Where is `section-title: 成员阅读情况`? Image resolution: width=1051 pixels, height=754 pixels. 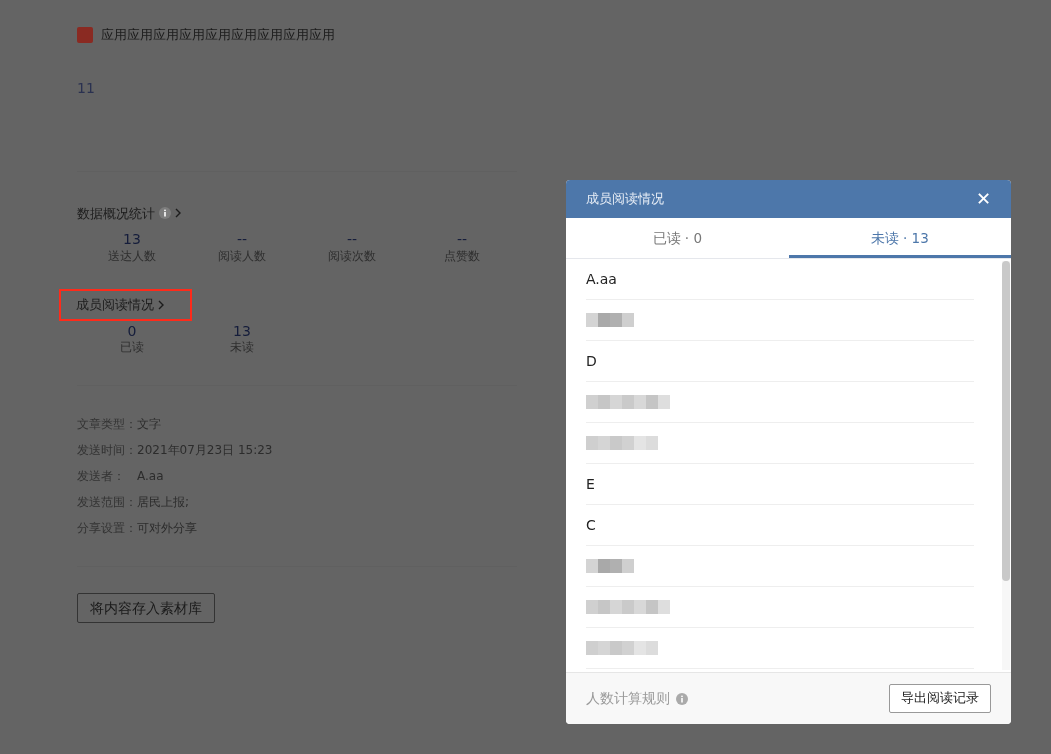 section-title: 成员阅读情况 is located at coordinates (115, 305).